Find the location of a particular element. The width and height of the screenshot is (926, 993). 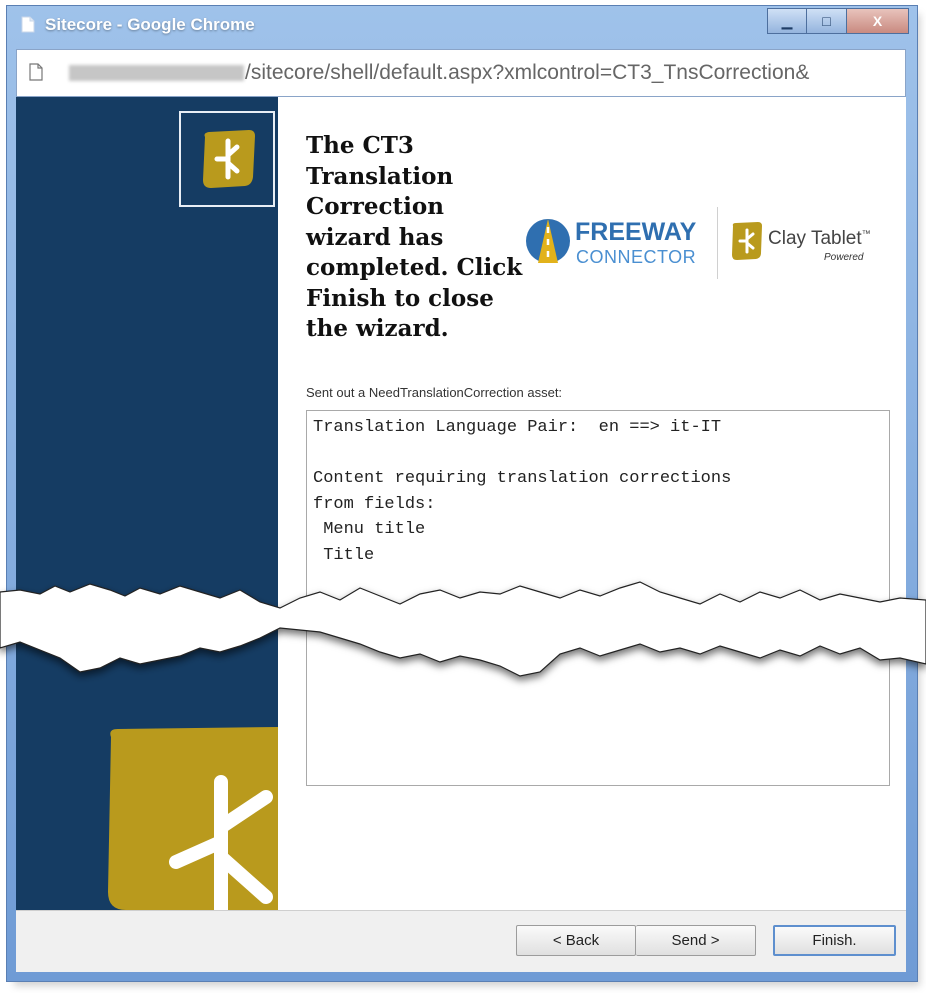

brand-logos: FREEWAY CONNECTOR Clay Tablet™ Powered is located at coordinates (702, 247).